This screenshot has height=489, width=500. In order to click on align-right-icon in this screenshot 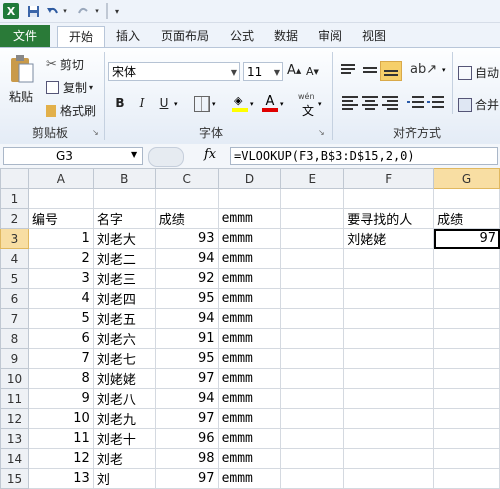, I will do `click(390, 103)`.